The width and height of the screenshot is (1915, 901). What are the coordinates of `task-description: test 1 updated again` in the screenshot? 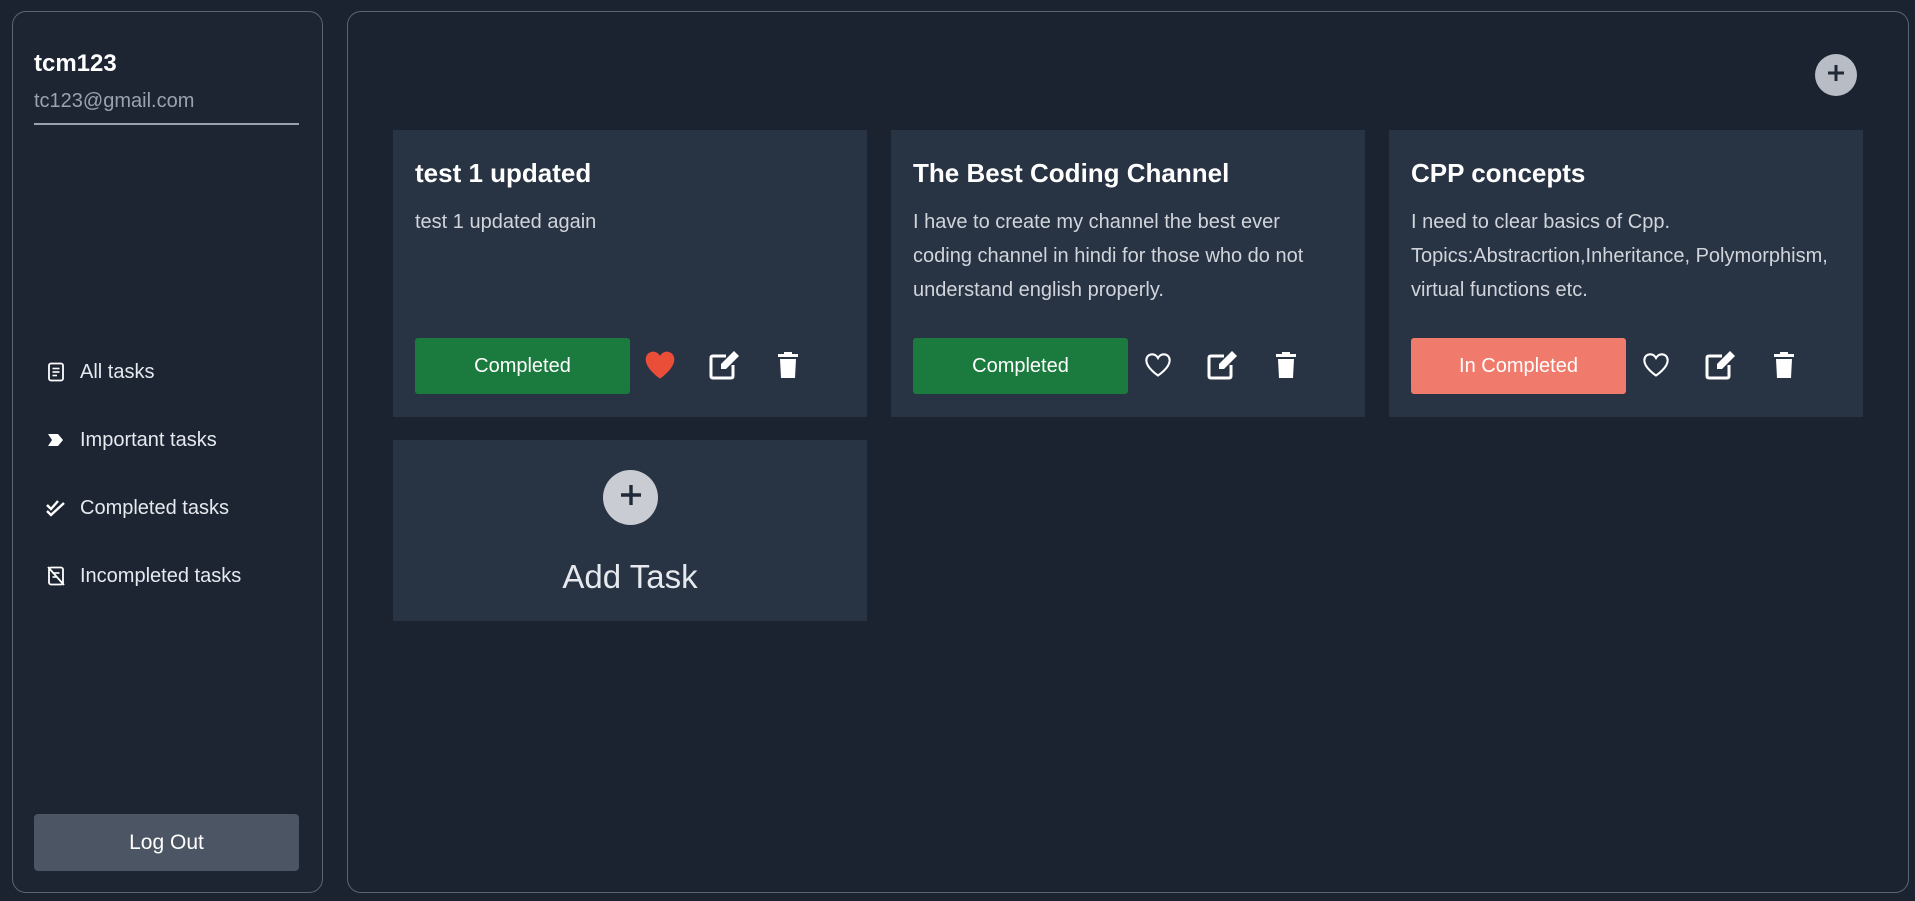 It's located at (506, 222).